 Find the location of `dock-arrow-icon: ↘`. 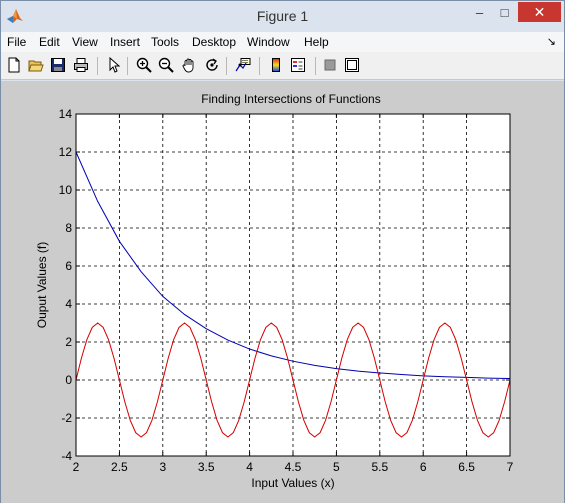

dock-arrow-icon: ↘ is located at coordinates (551, 41).